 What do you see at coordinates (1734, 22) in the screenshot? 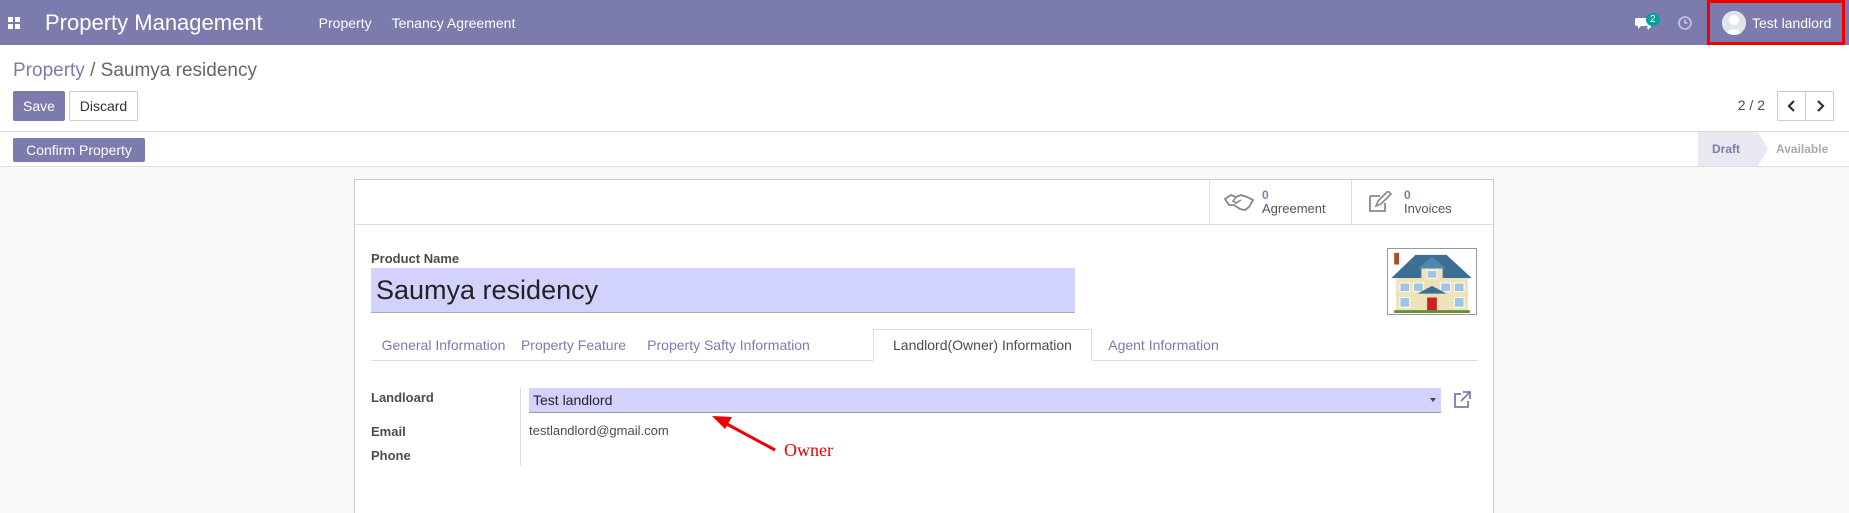
I see `avatar` at bounding box center [1734, 22].